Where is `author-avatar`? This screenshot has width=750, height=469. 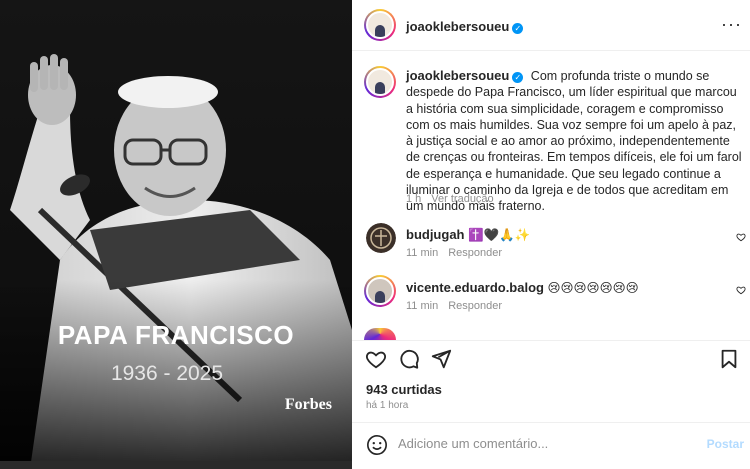
author-avatar is located at coordinates (380, 25).